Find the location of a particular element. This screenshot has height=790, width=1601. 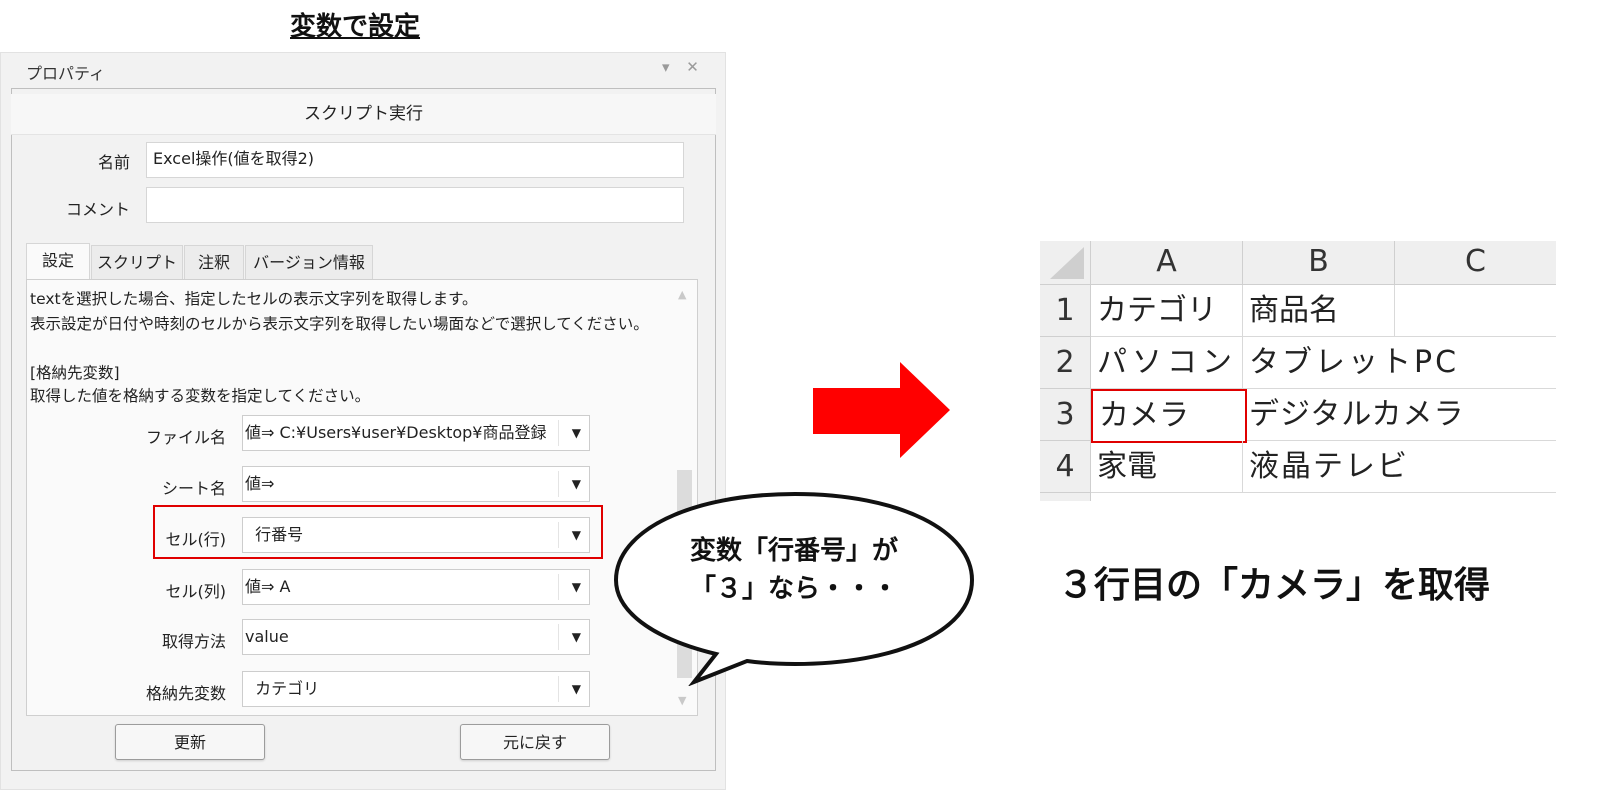

row-header: 4 is located at coordinates (1065, 467).